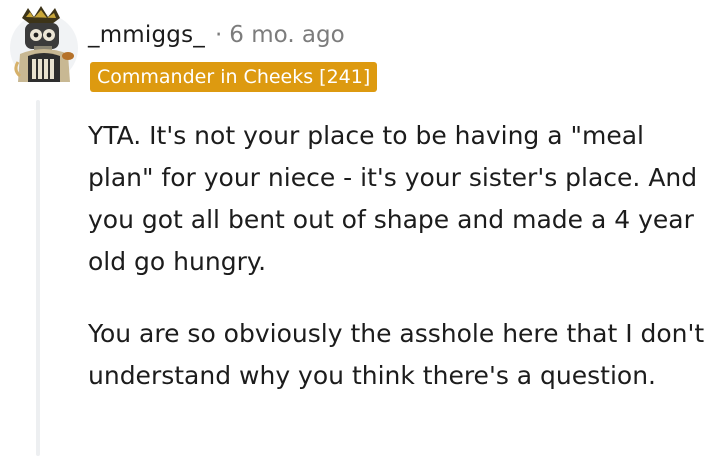 This screenshot has height=456, width=713. What do you see at coordinates (44, 44) in the screenshot?
I see `user-avatar-icon` at bounding box center [44, 44].